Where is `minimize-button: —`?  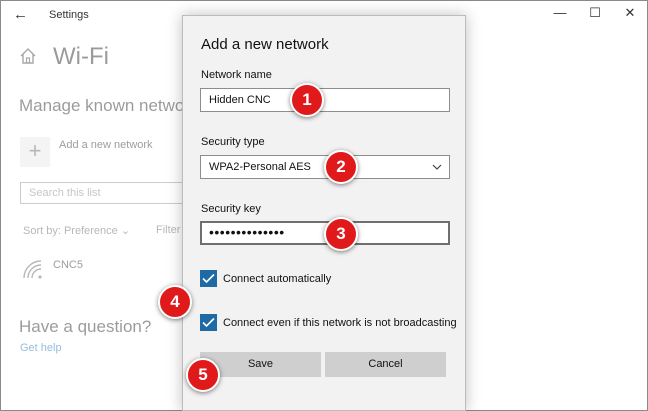
minimize-button: — is located at coordinates (560, 12).